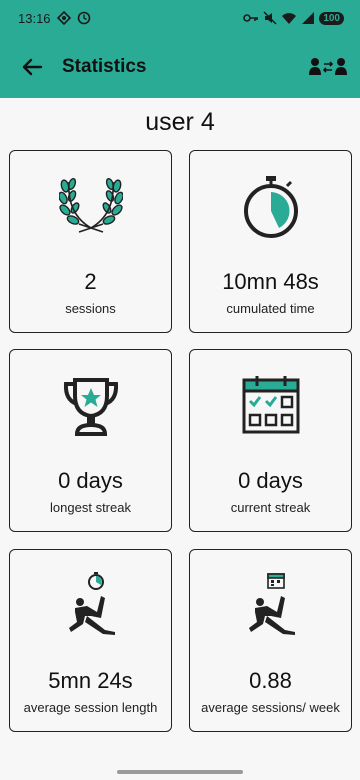 This screenshot has width=360, height=780. I want to click on exercise-stopwatch-icon, so click(91, 603).